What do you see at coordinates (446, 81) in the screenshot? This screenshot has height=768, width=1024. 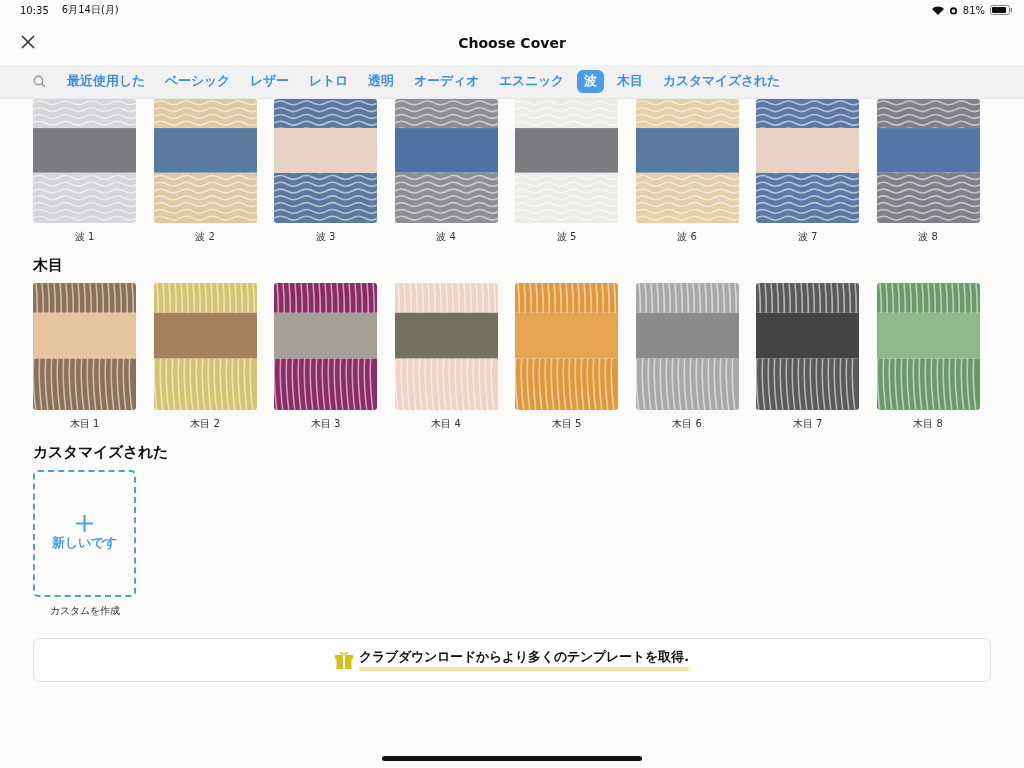 I see `category-tab: オーディオ` at bounding box center [446, 81].